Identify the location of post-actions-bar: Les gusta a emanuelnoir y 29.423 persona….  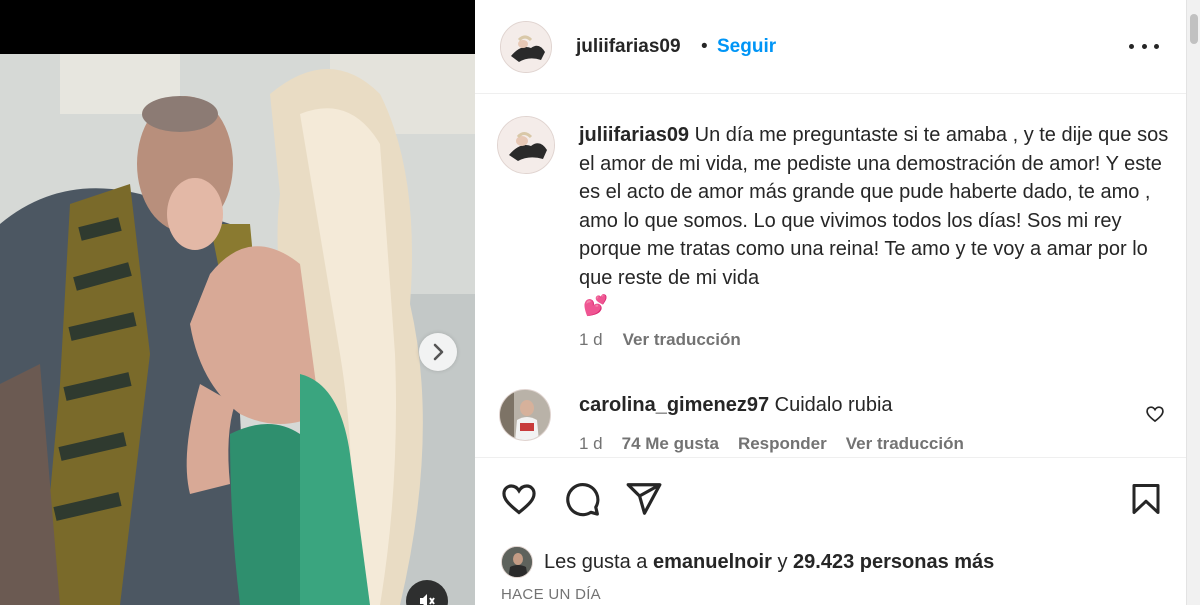
(830, 531).